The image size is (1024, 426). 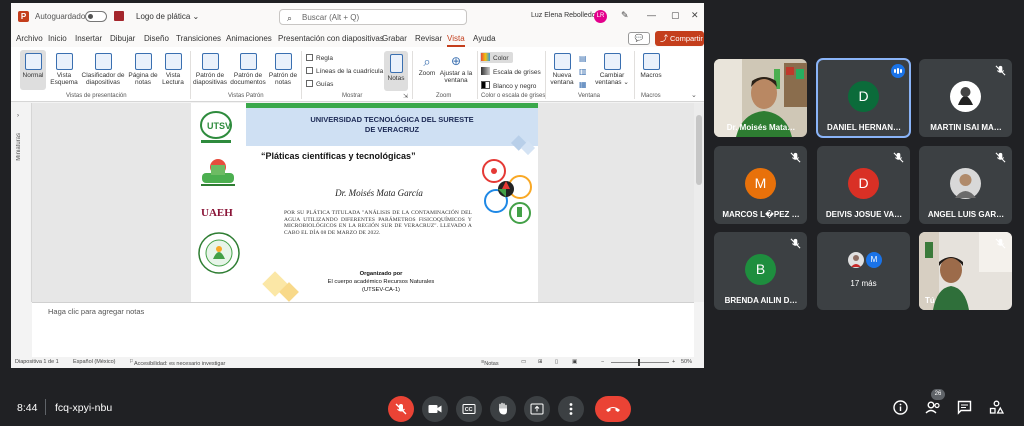 I want to click on outline-view-button: Vista Esquema, so click(x=64, y=69).